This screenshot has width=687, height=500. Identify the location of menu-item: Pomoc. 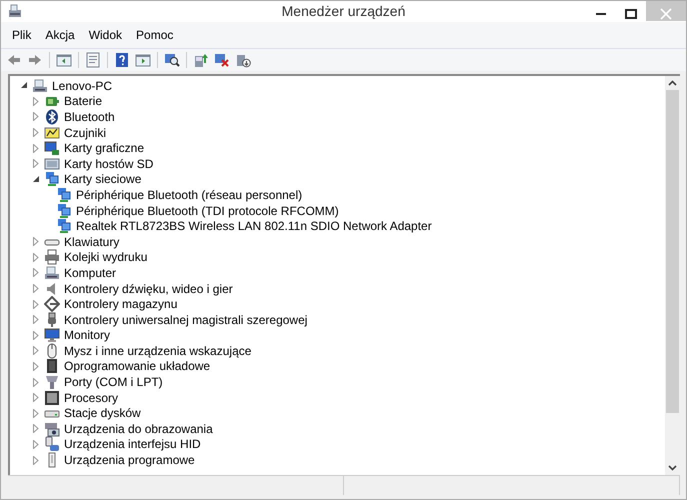
(154, 35).